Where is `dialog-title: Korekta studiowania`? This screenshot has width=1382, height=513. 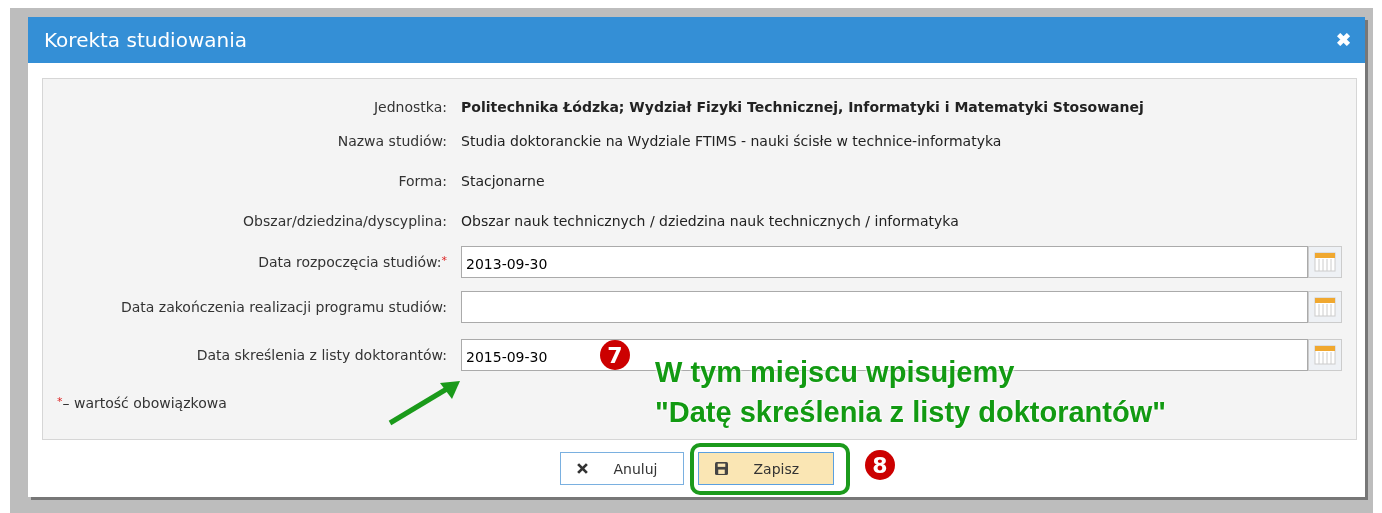
dialog-title: Korekta studiowania is located at coordinates (145, 40).